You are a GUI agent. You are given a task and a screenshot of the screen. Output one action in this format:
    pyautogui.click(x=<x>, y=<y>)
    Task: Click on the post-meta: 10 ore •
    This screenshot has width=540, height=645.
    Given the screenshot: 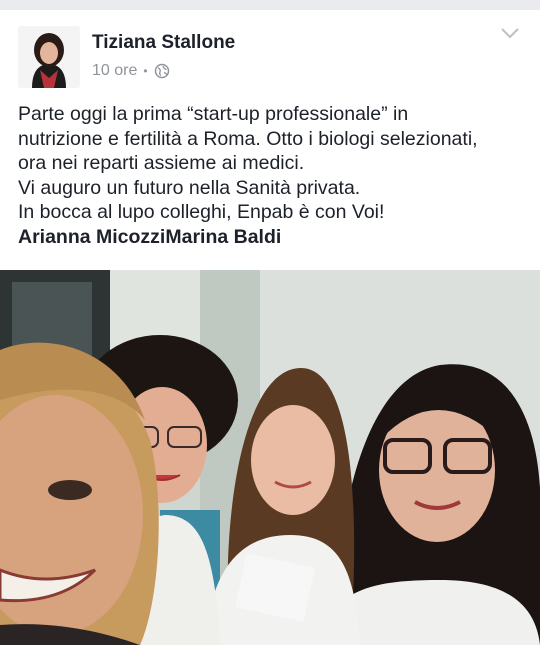 What is the action you would take?
    pyautogui.click(x=131, y=71)
    